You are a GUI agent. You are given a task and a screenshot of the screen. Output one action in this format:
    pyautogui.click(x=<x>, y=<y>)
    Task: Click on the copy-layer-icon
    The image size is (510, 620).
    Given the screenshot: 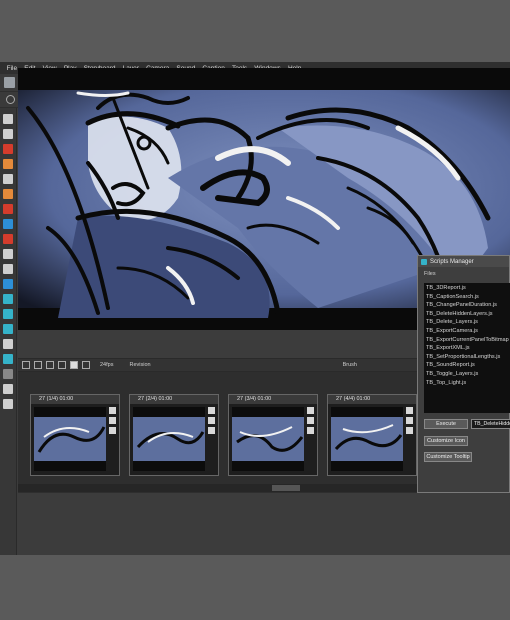 What is the action you would take?
    pyautogui.click(x=8, y=344)
    